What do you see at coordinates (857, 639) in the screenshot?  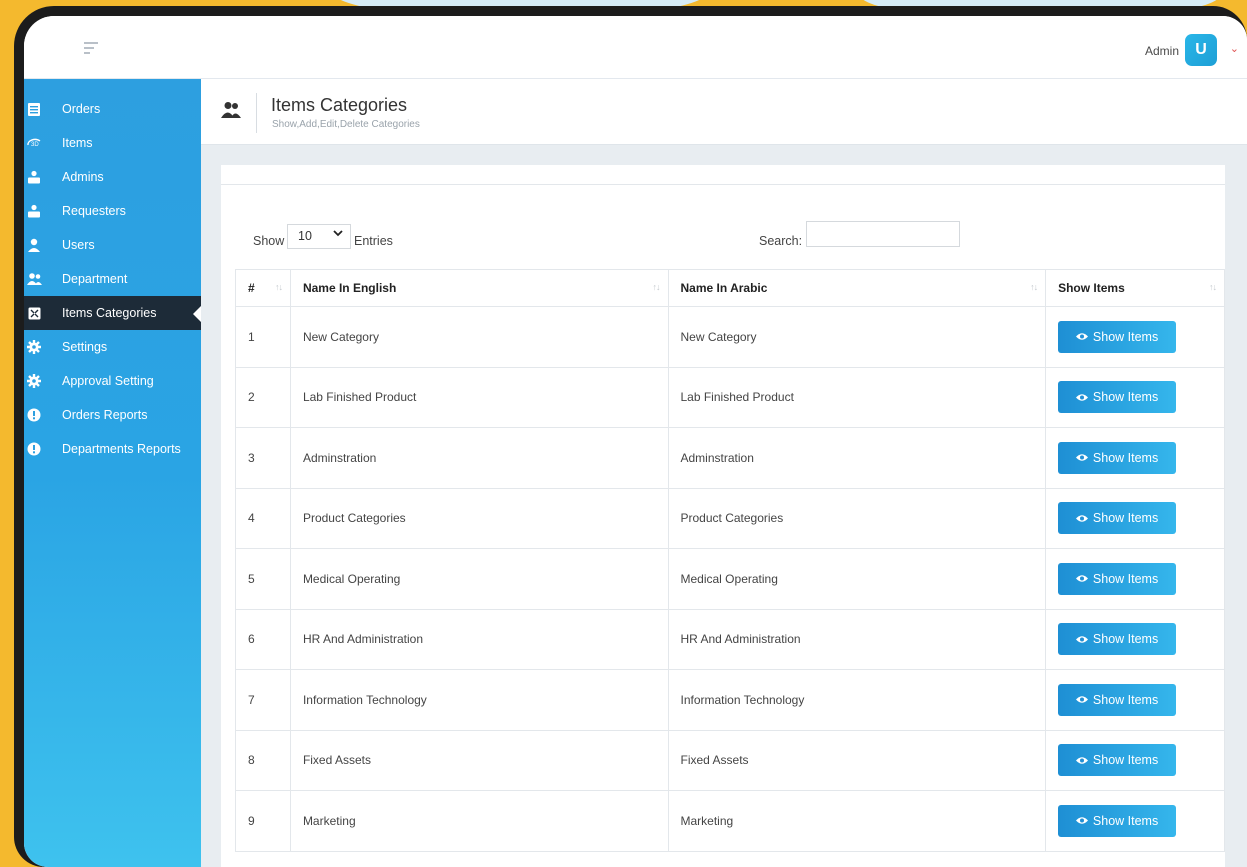 I see `row-name-arabic: HR And Administration` at bounding box center [857, 639].